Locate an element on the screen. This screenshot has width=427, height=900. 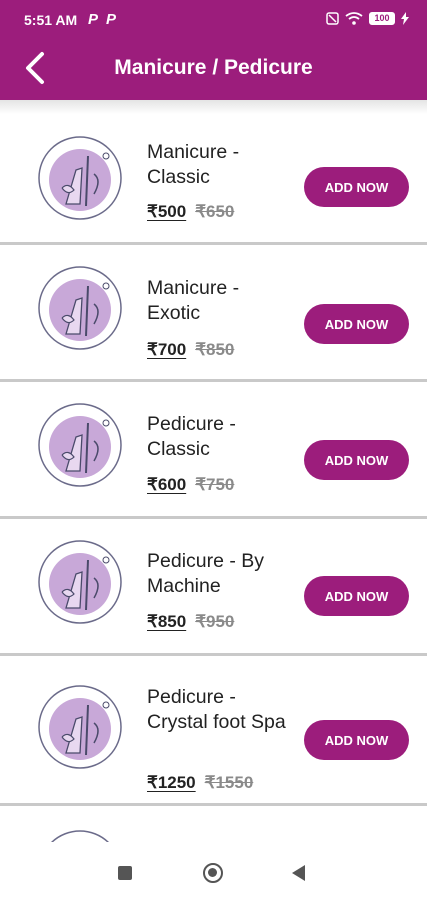
price-row: ₹600 ₹750 is located at coordinates (190, 485).